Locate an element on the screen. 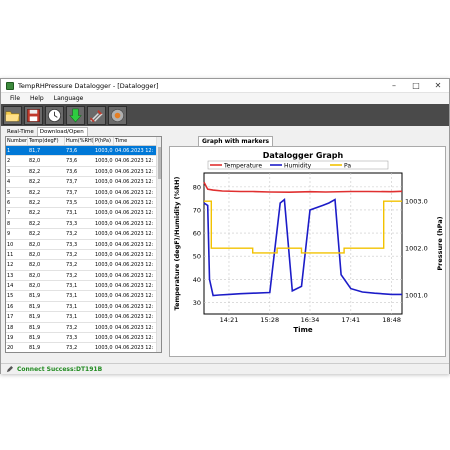  tab-graph-with-markers: Graph with markers is located at coordinates (236, 141).